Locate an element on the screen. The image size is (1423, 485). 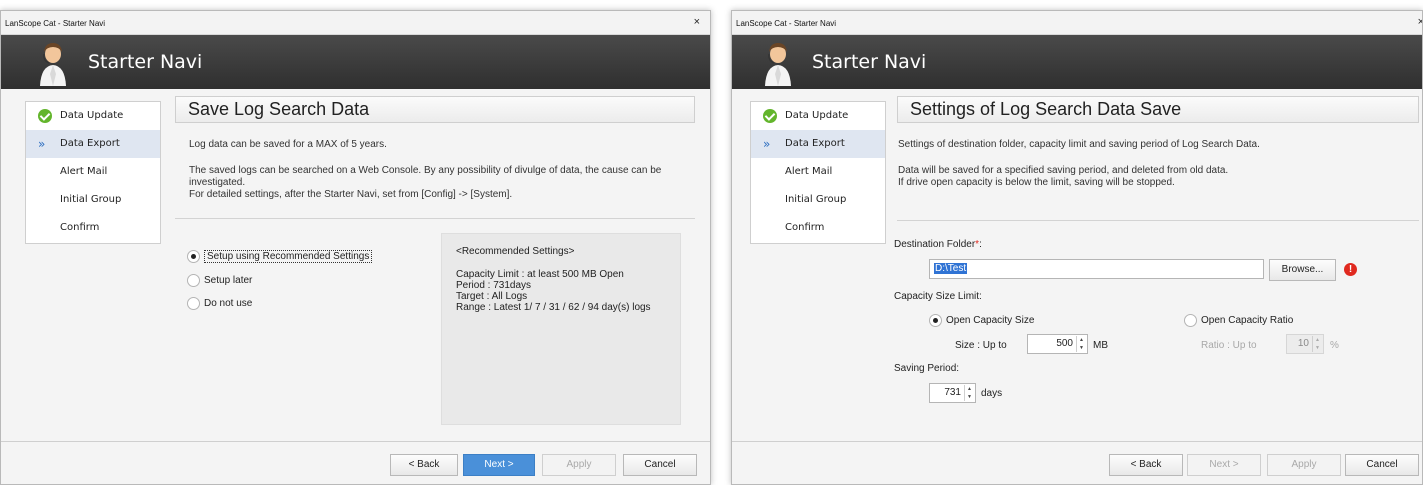
capacity-size-limit-label: Capacity Size Limit: is located at coordinates (938, 296).